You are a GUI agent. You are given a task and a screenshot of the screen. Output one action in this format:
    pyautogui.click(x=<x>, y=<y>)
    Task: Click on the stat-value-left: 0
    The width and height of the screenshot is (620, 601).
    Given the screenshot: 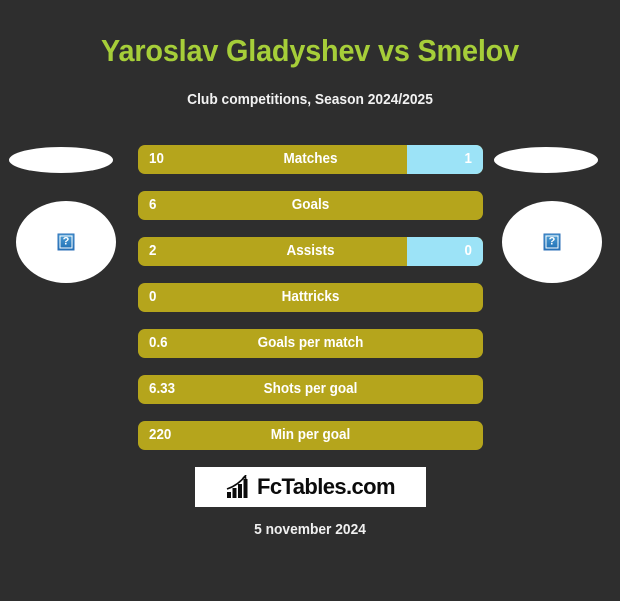 What is the action you would take?
    pyautogui.click(x=153, y=297)
    